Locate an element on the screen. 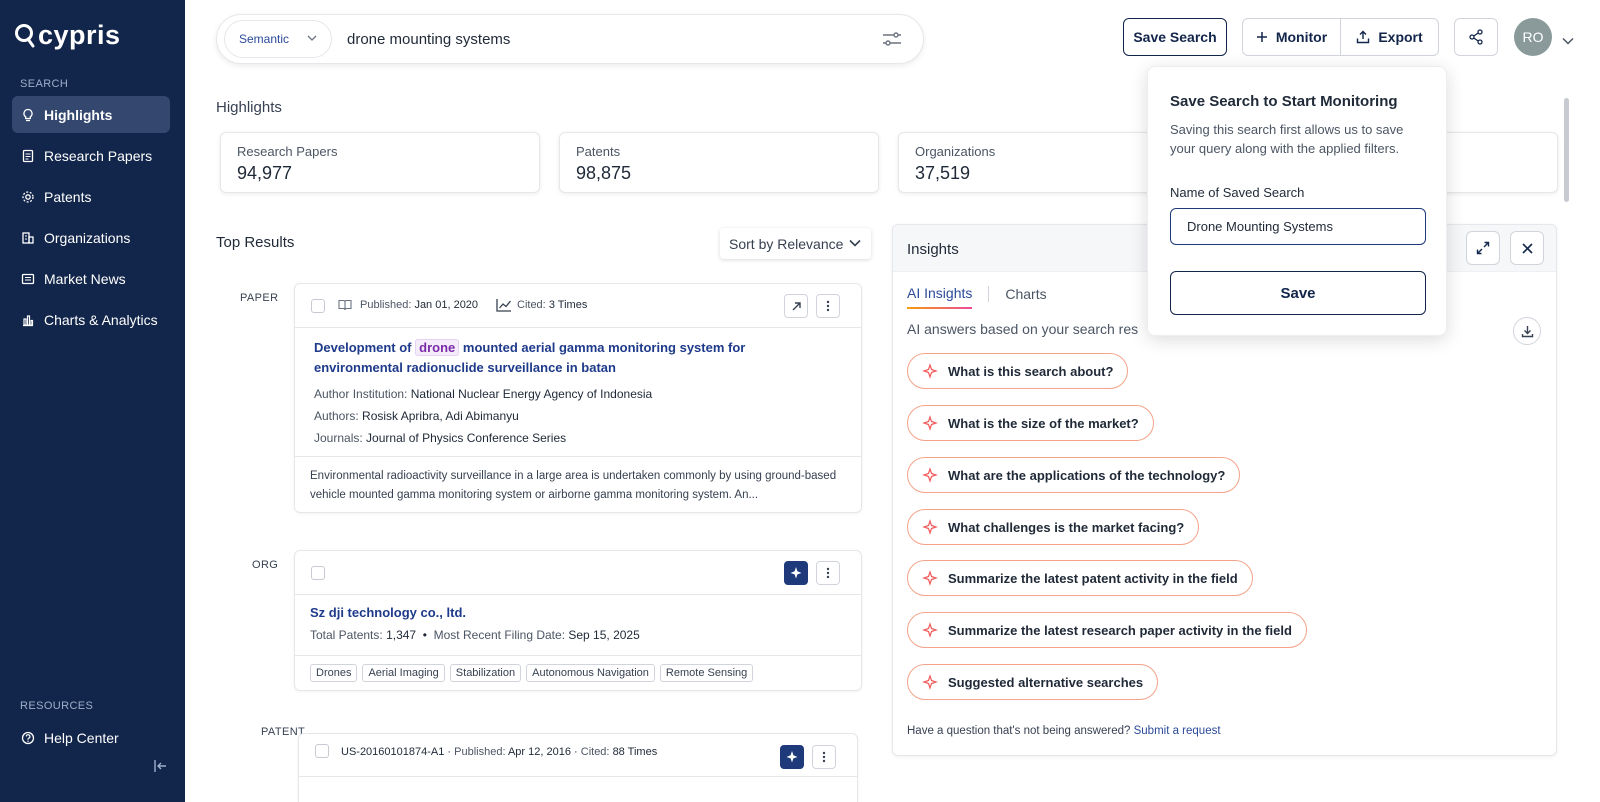 The image size is (1600, 802). org-name-link: Sz dji technology co., ltd. is located at coordinates (388, 613).